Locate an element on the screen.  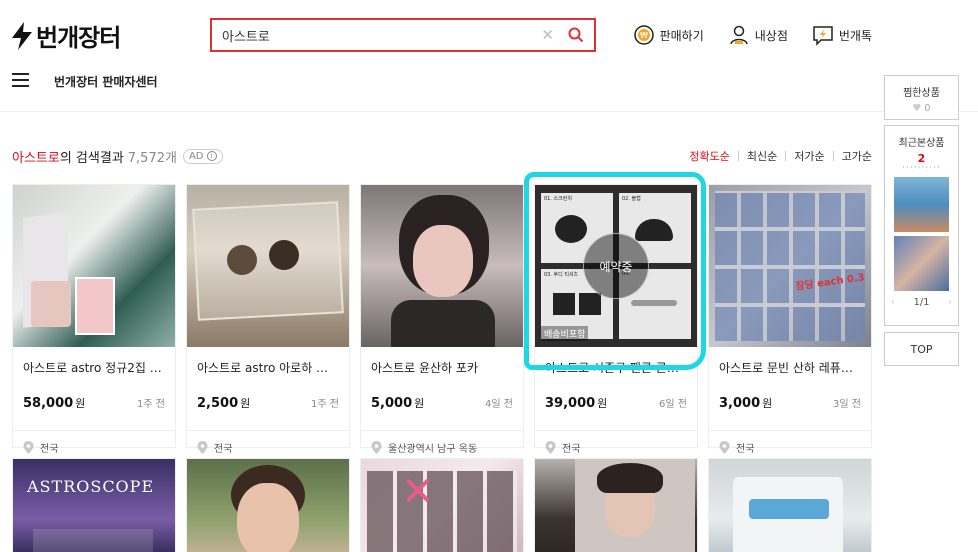
product-card: 아스트로 윤산하 포카 5,000 원 4일 전 울산광역시 남구 옥동 is located at coordinates (442, 319).